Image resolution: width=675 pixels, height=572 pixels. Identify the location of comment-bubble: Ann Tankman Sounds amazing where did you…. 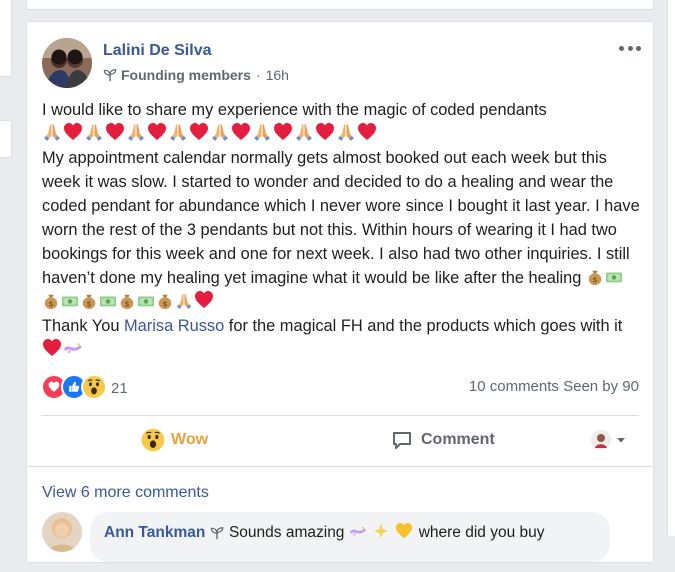
(350, 537).